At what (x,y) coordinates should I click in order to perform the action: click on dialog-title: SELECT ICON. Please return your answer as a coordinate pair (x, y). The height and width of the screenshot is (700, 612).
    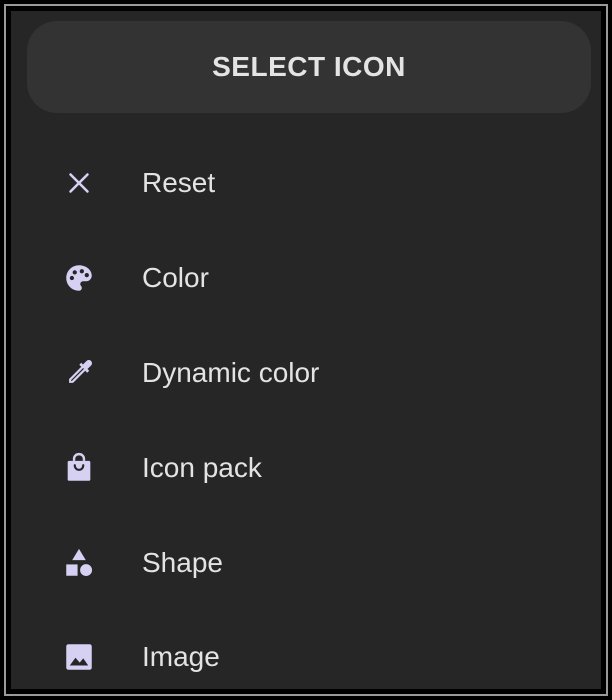
    Looking at the image, I should click on (309, 66).